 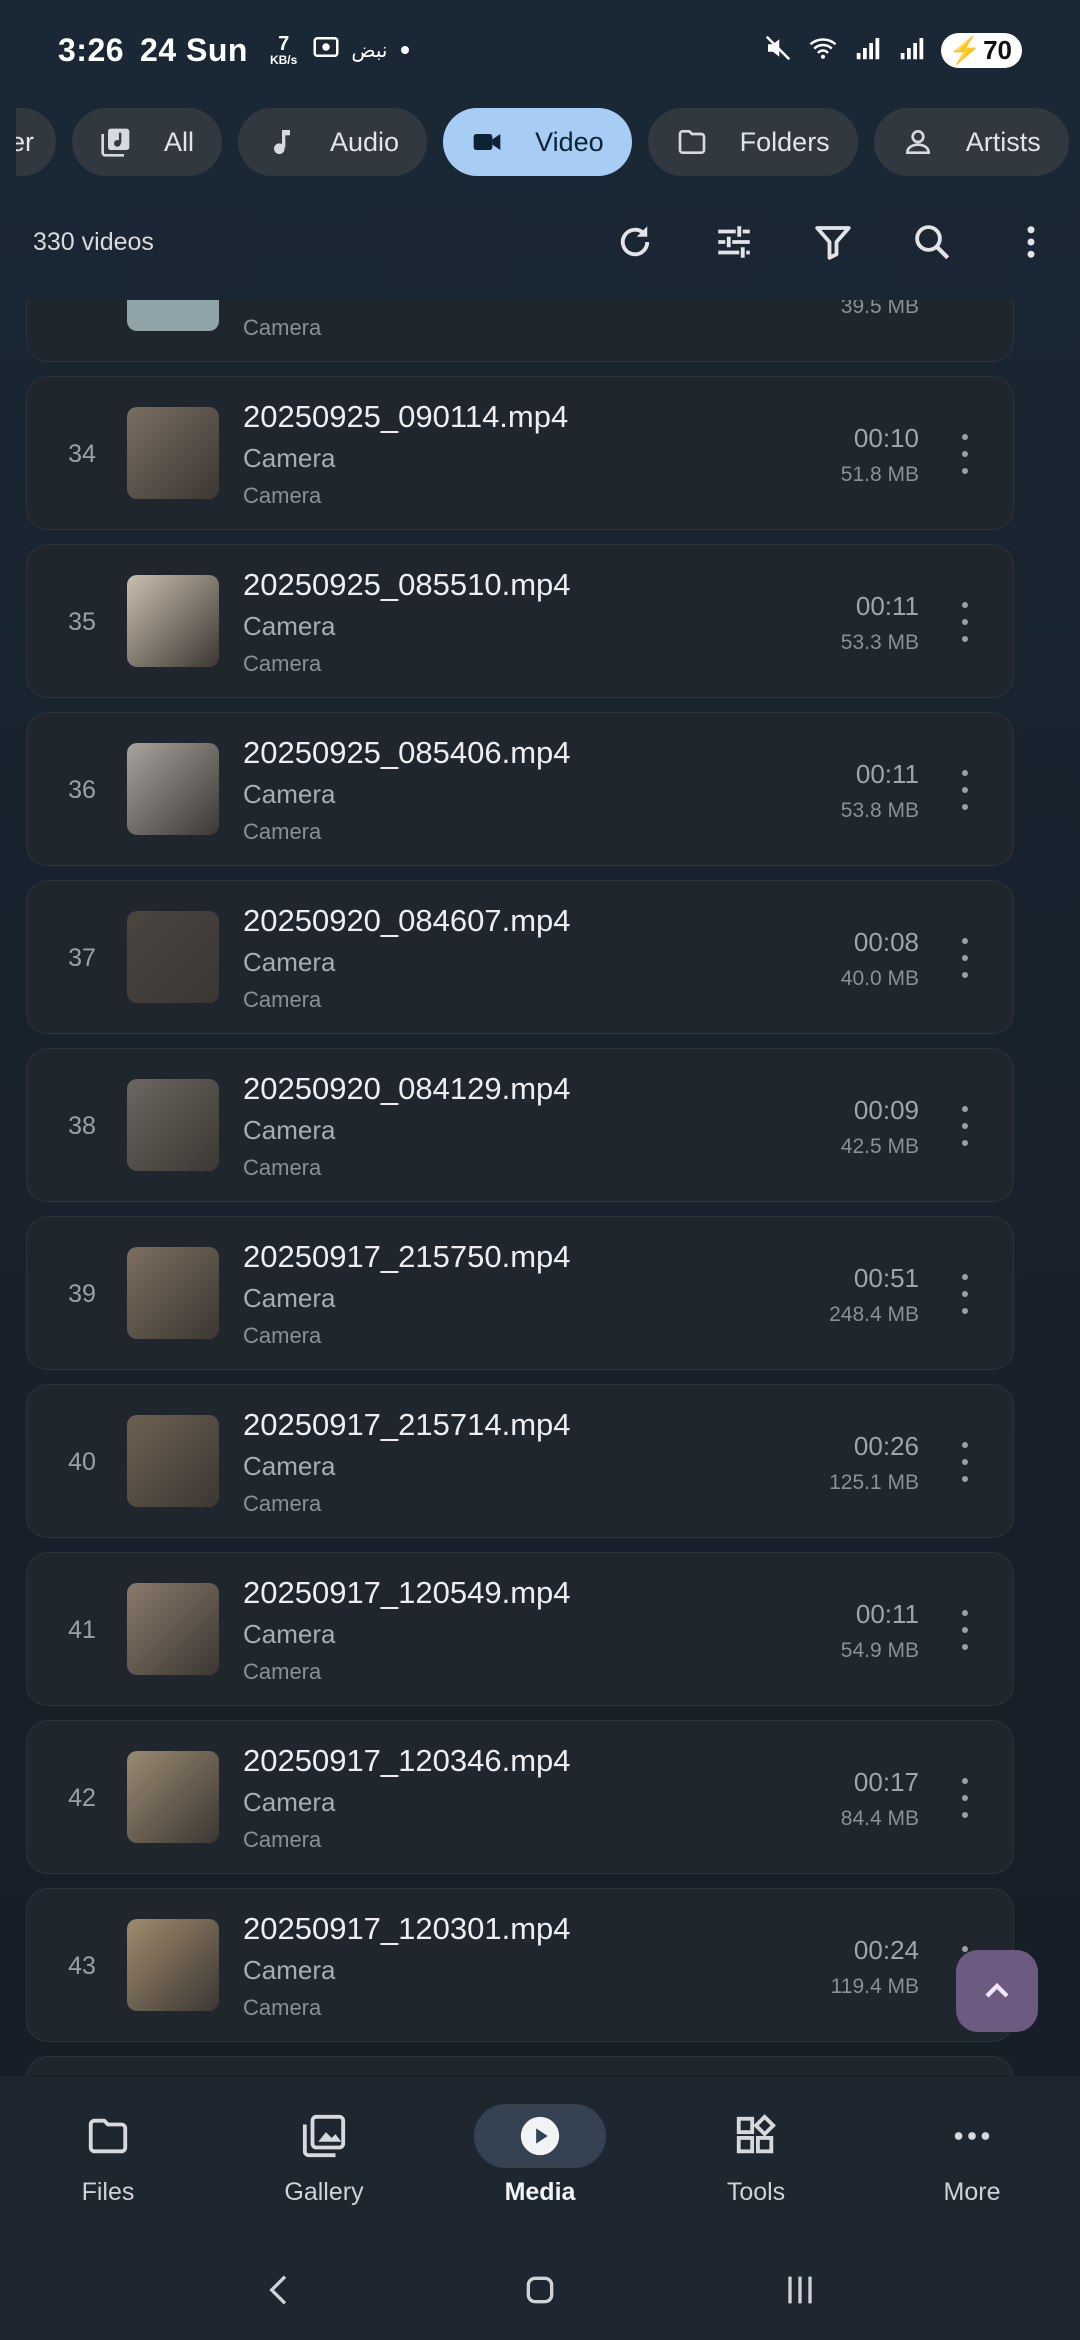 What do you see at coordinates (733, 242) in the screenshot?
I see `tune-button` at bounding box center [733, 242].